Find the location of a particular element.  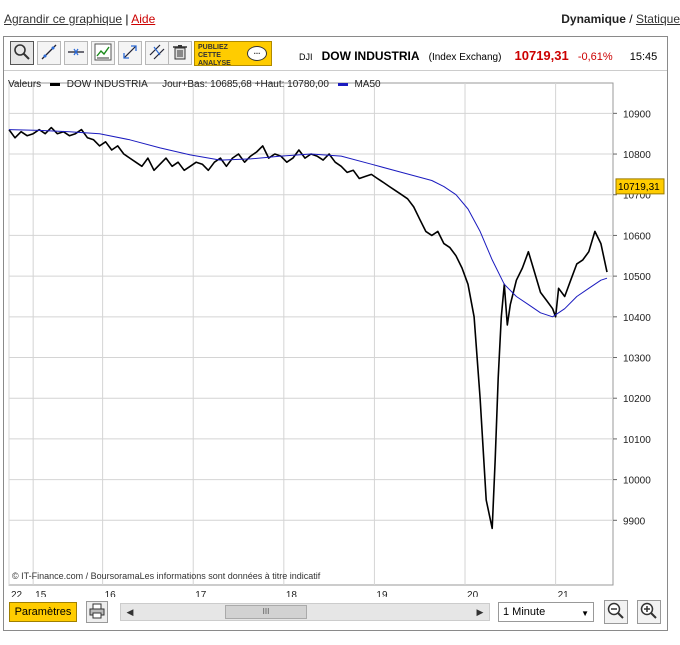

legend-label: Valeurs is located at coordinates (25, 84).